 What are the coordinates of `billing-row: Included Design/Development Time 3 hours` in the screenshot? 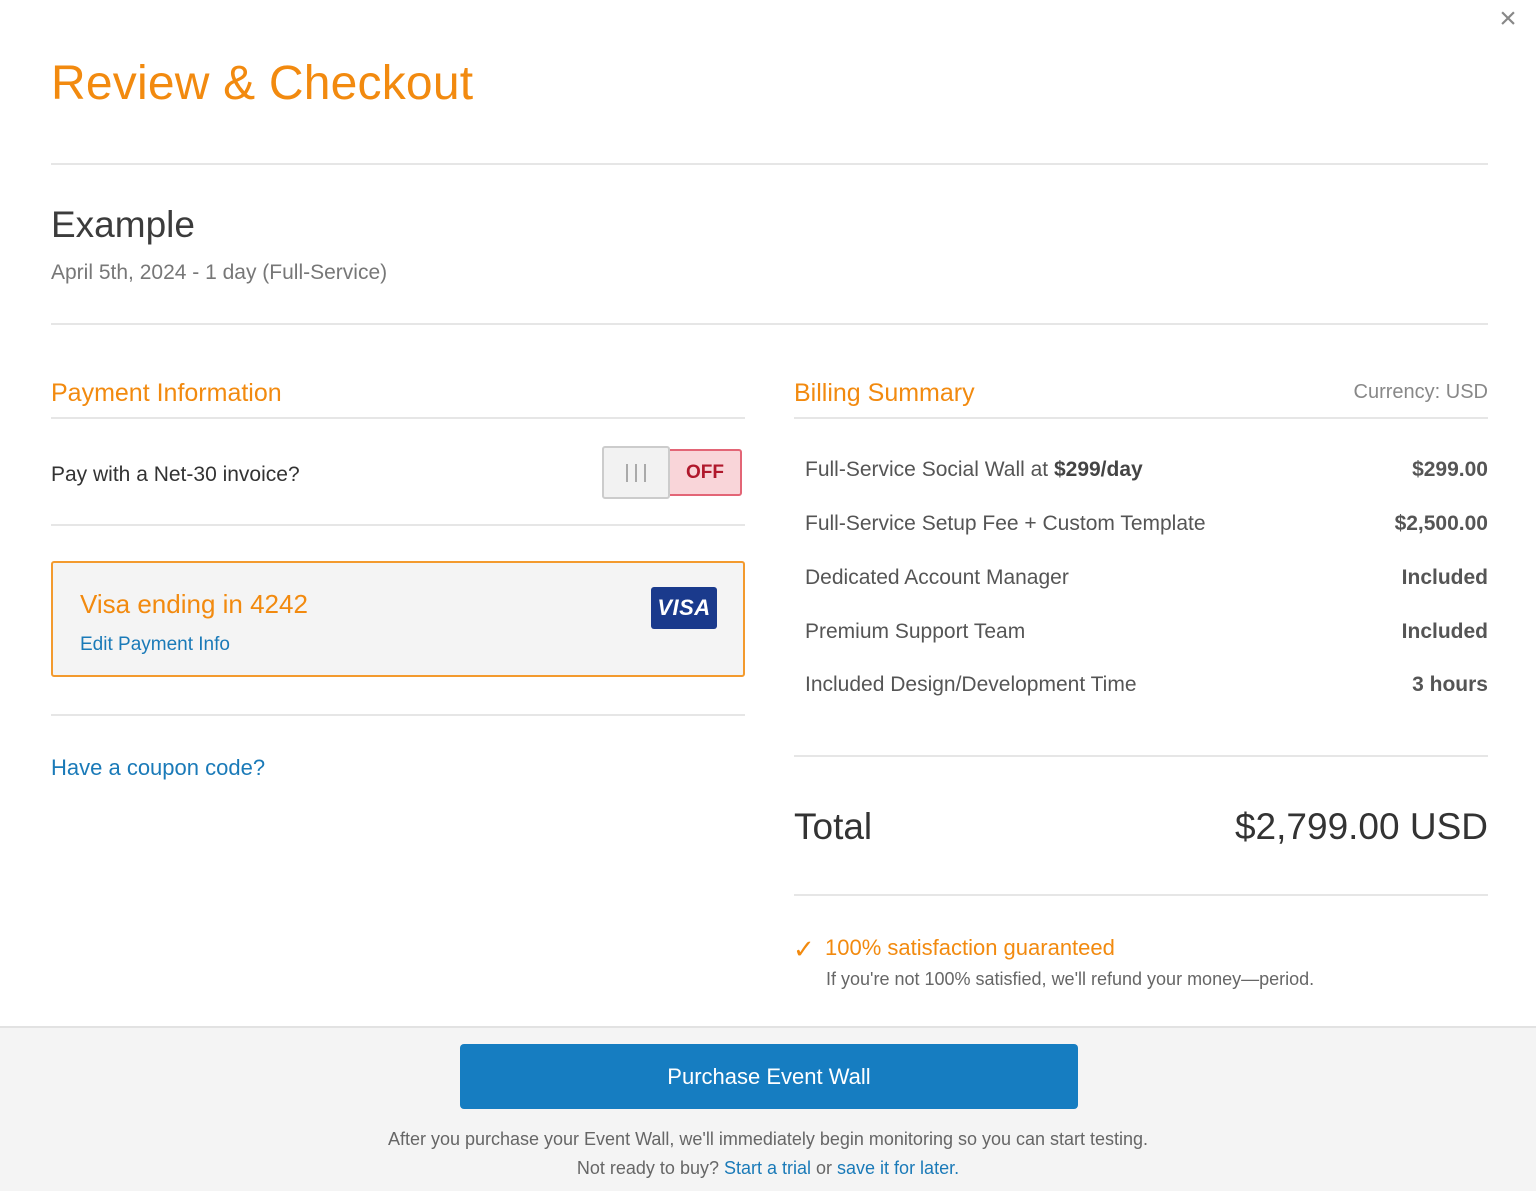 It's located at (1146, 688).